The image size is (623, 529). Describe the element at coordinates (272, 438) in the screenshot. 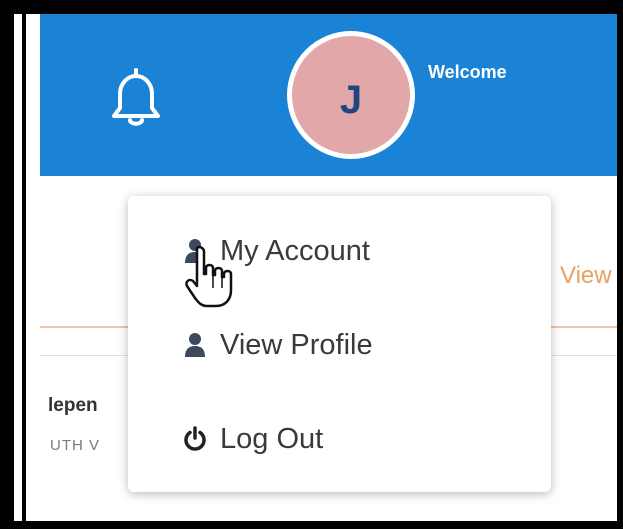

I see `menu-item-label: Log Out` at that location.